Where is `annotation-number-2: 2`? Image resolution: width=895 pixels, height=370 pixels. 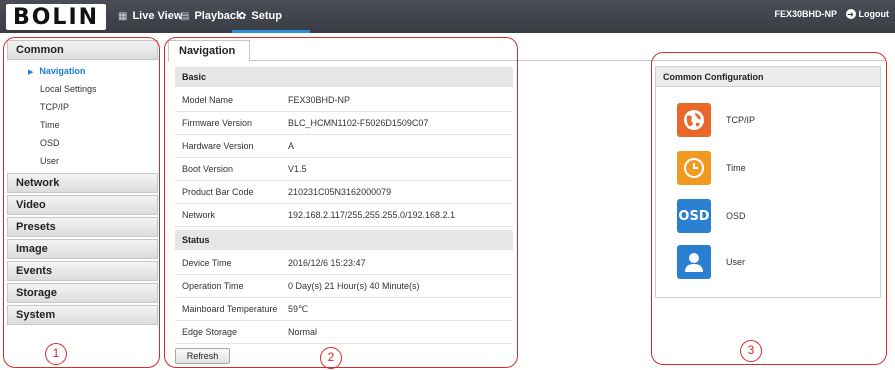 annotation-number-2: 2 is located at coordinates (331, 358).